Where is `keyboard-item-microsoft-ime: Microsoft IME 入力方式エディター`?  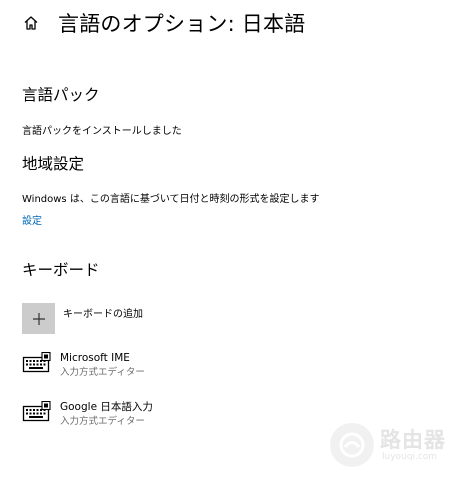 keyboard-item-microsoft-ime: Microsoft IME 入力方式エディター is located at coordinates (83, 365).